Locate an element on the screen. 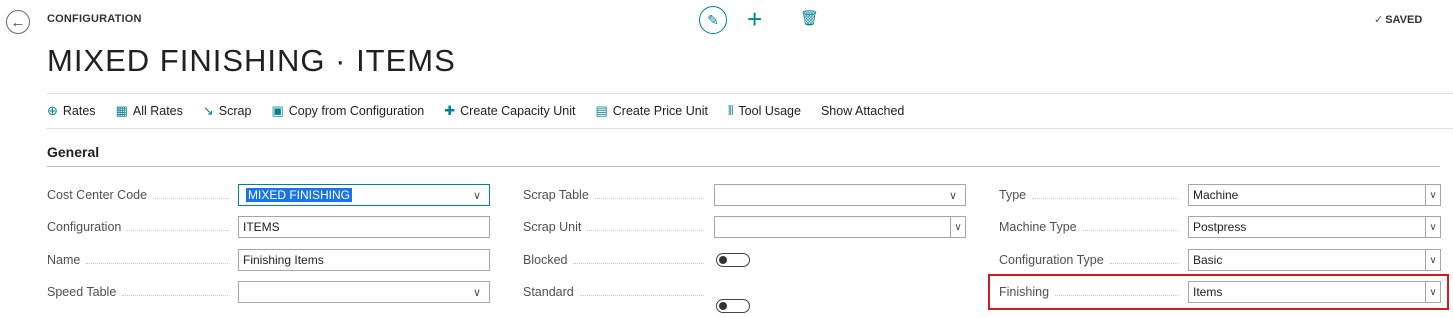 Image resolution: width=1453 pixels, height=317 pixels. blocked-toggle is located at coordinates (733, 260).